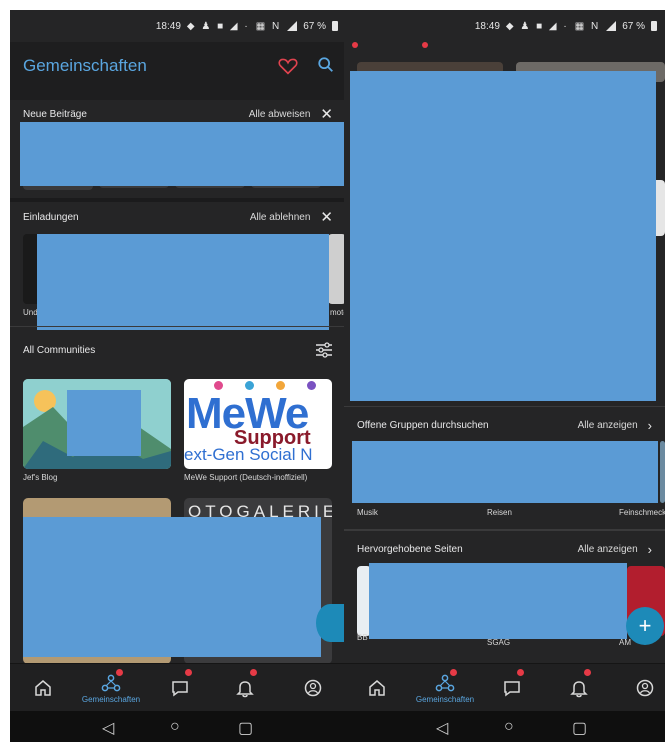  I want to click on featured-page-caption: SGAG, so click(498, 642).